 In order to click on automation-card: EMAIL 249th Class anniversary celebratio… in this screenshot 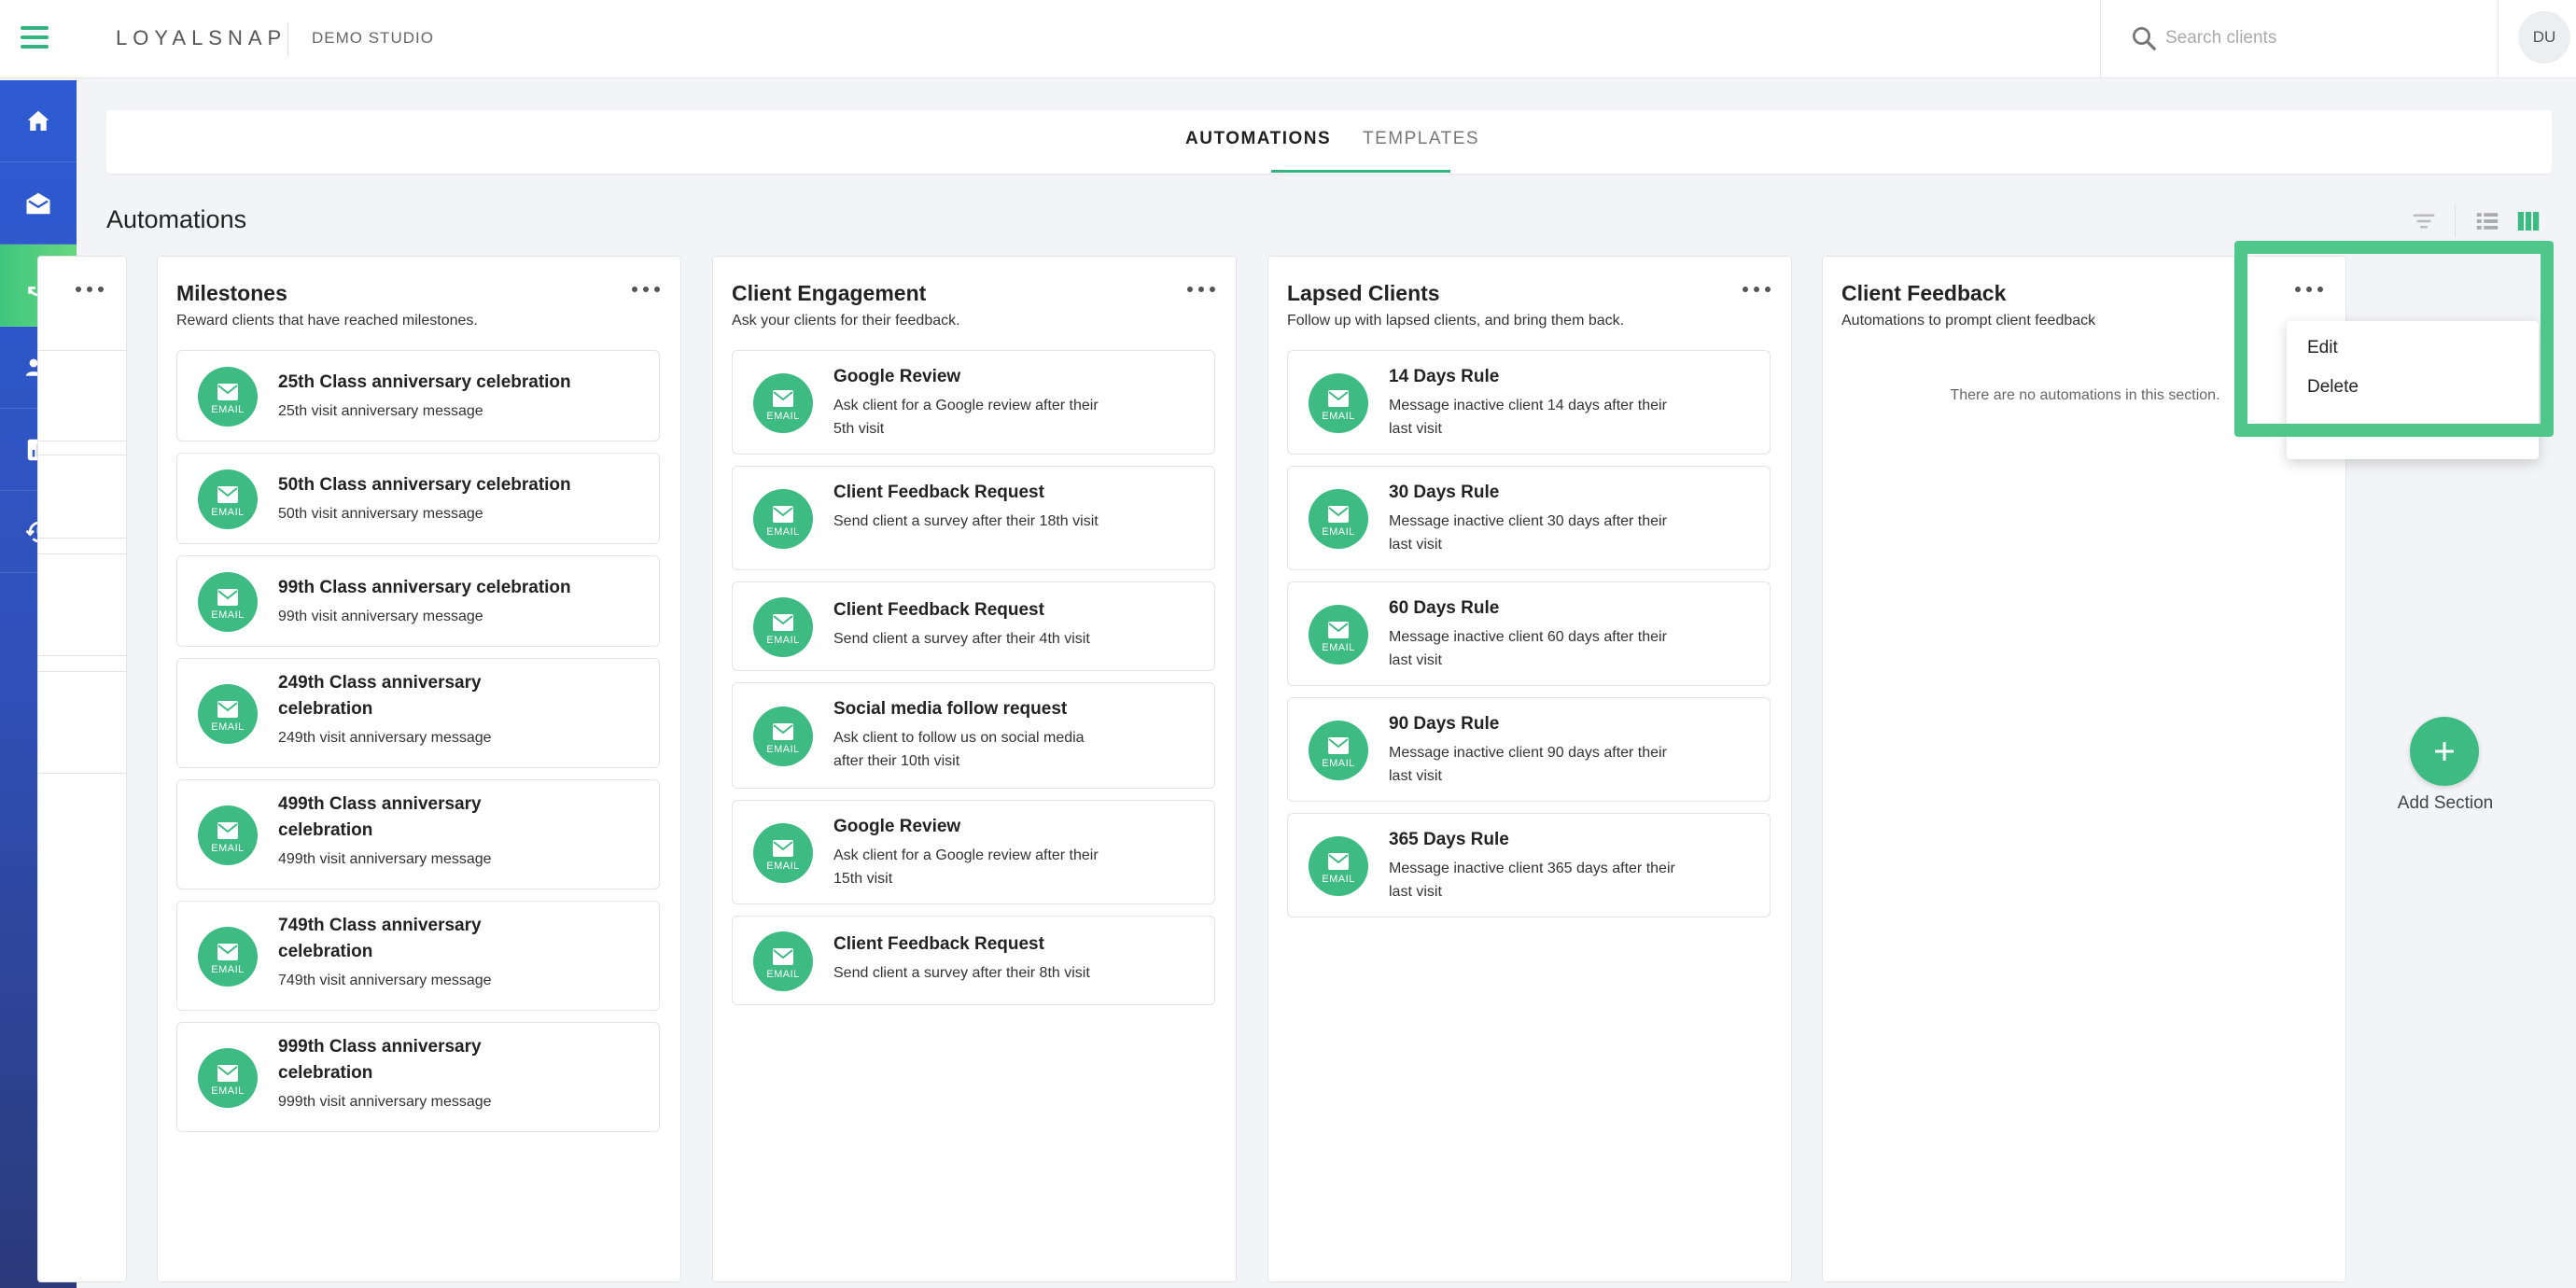, I will do `click(418, 713)`.